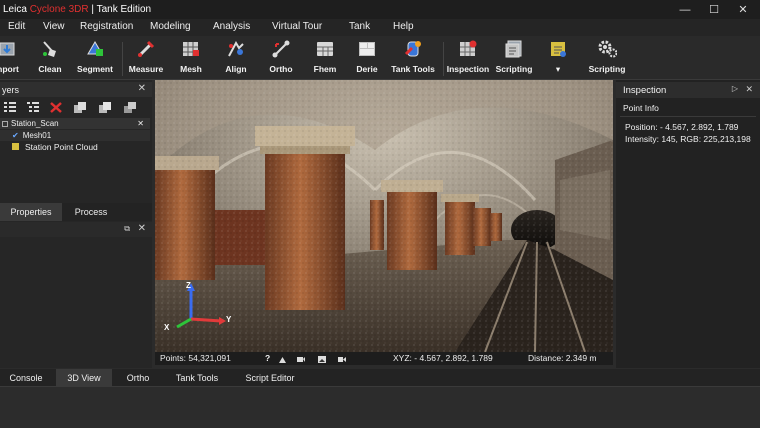 The image size is (760, 428). I want to click on measure-icon, so click(146, 49).